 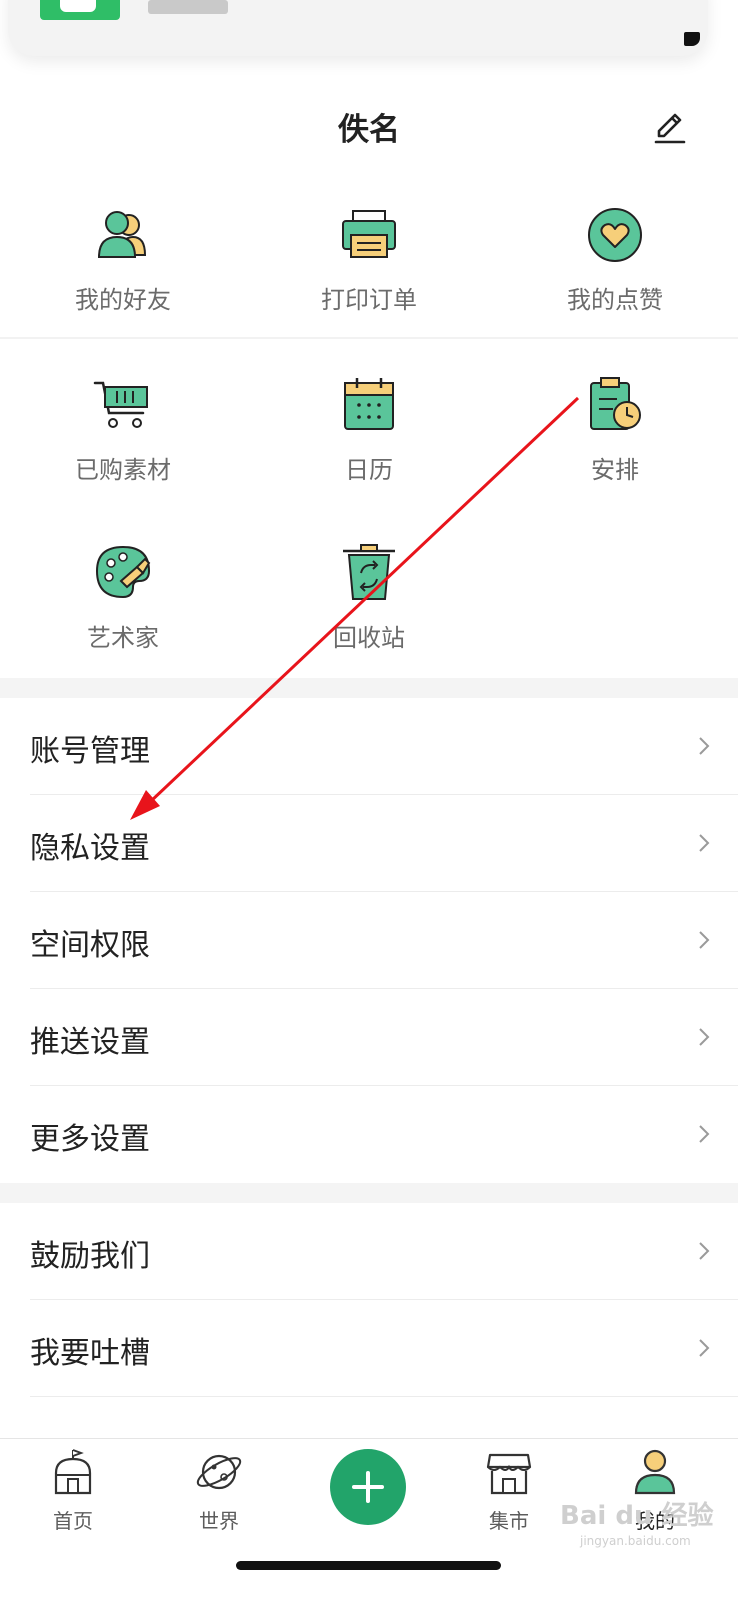 I want to click on home-icon, so click(x=73, y=1472).